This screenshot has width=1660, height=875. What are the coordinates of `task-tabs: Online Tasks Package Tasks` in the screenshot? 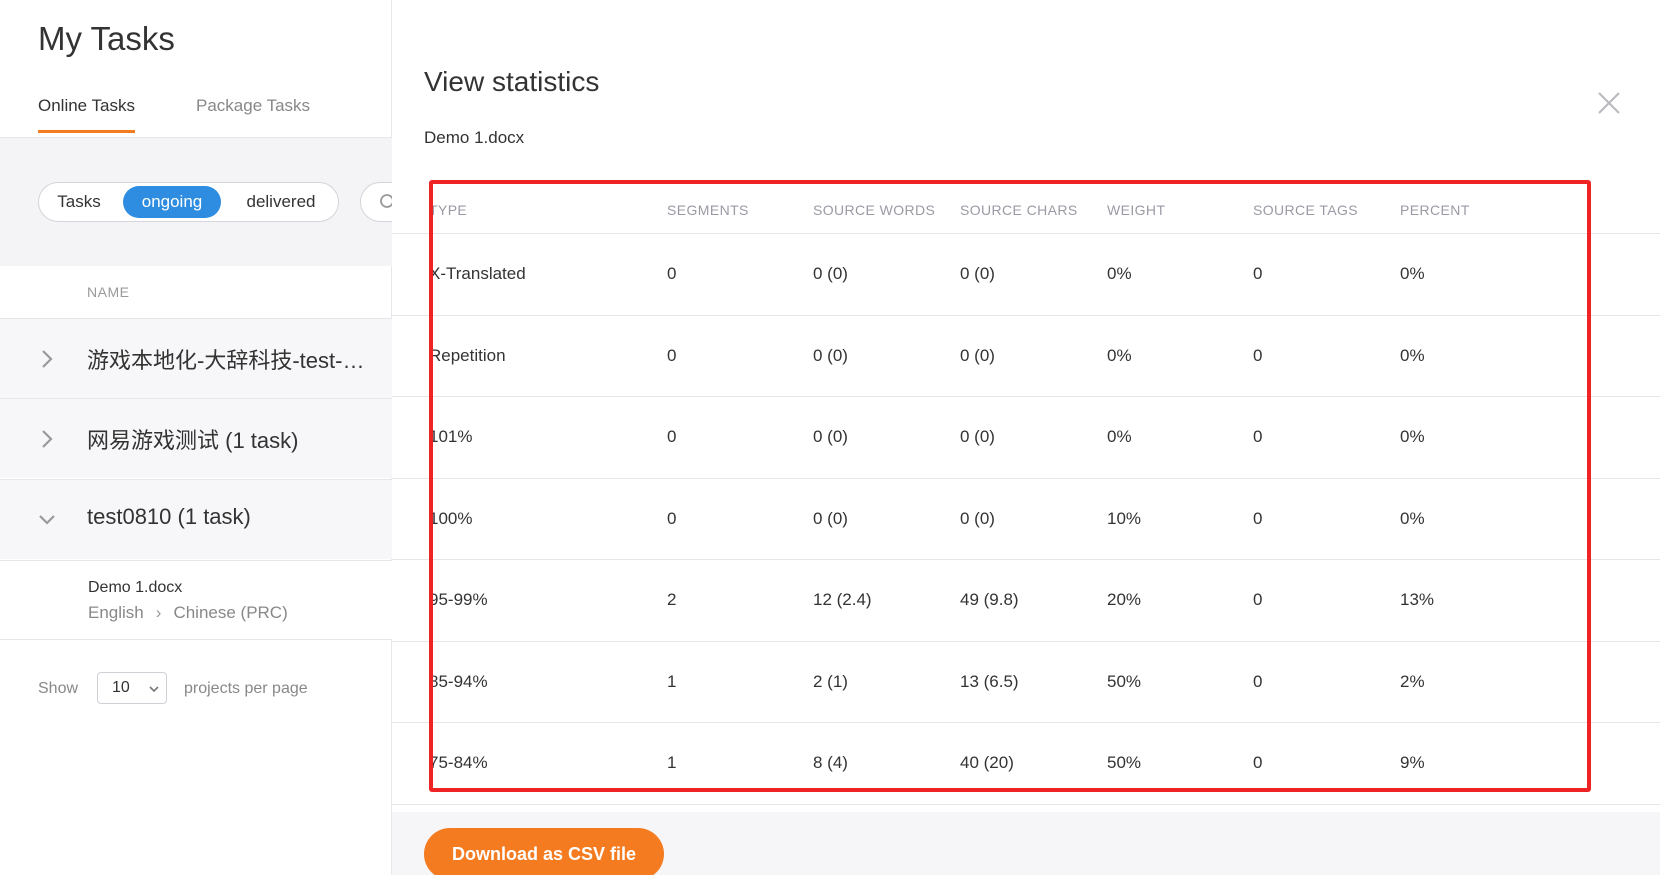 It's located at (196, 112).